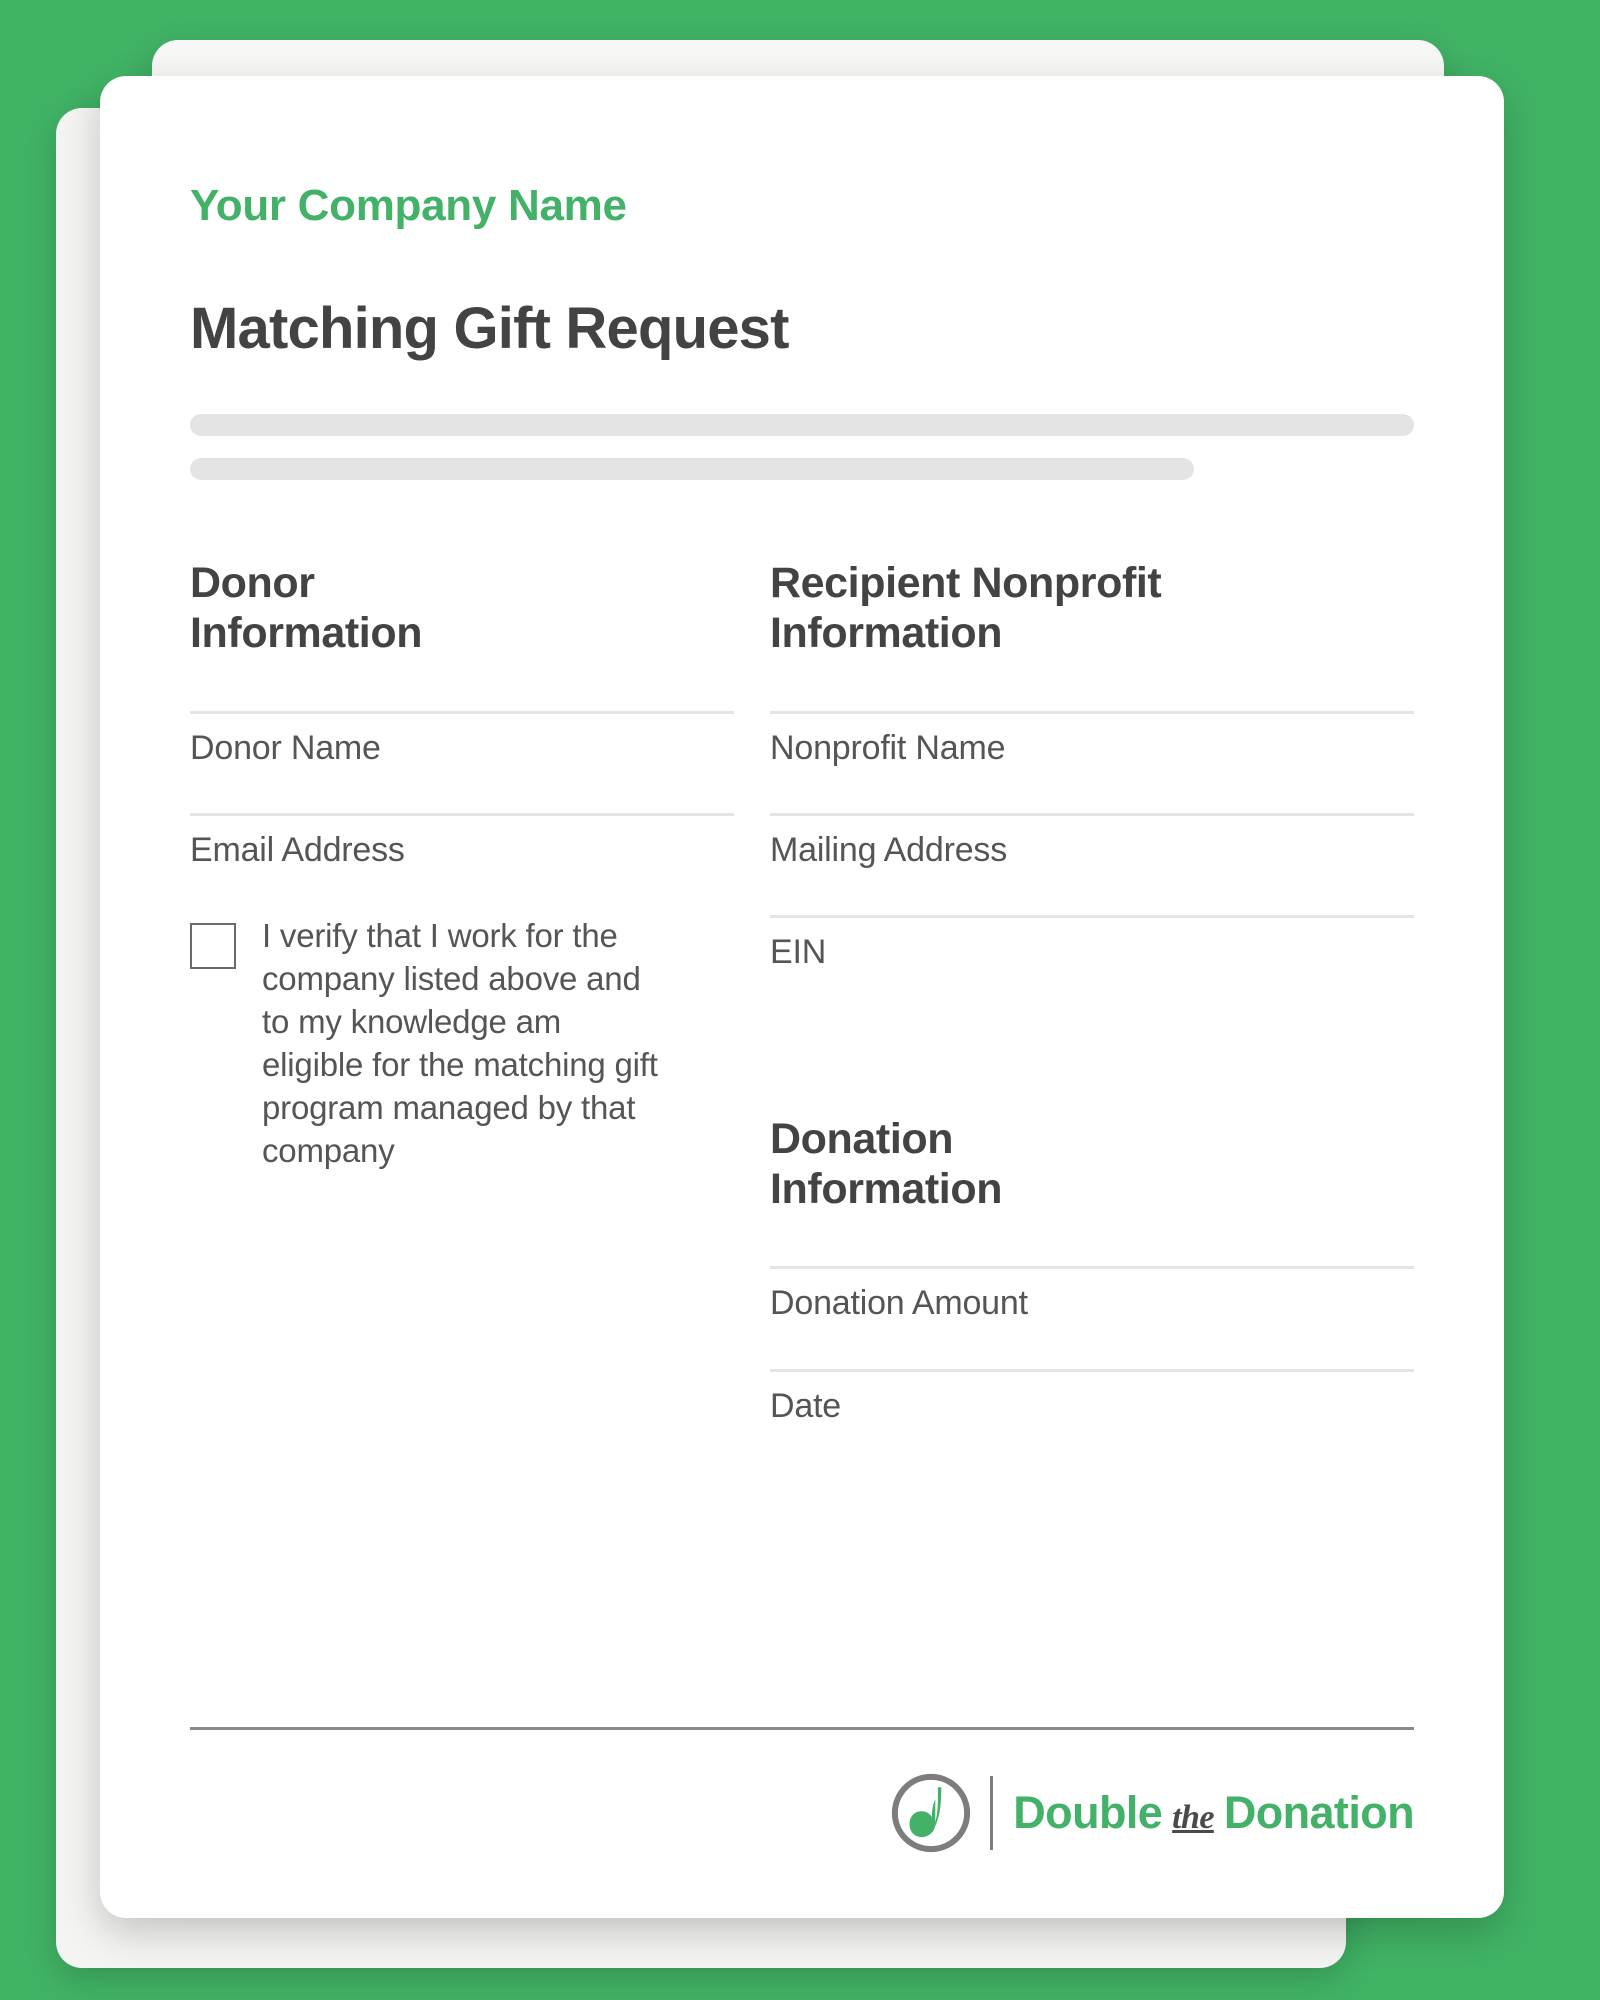 The width and height of the screenshot is (1600, 2000). Describe the element at coordinates (306, 608) in the screenshot. I see `donor-information-heading: Donor Information` at that location.